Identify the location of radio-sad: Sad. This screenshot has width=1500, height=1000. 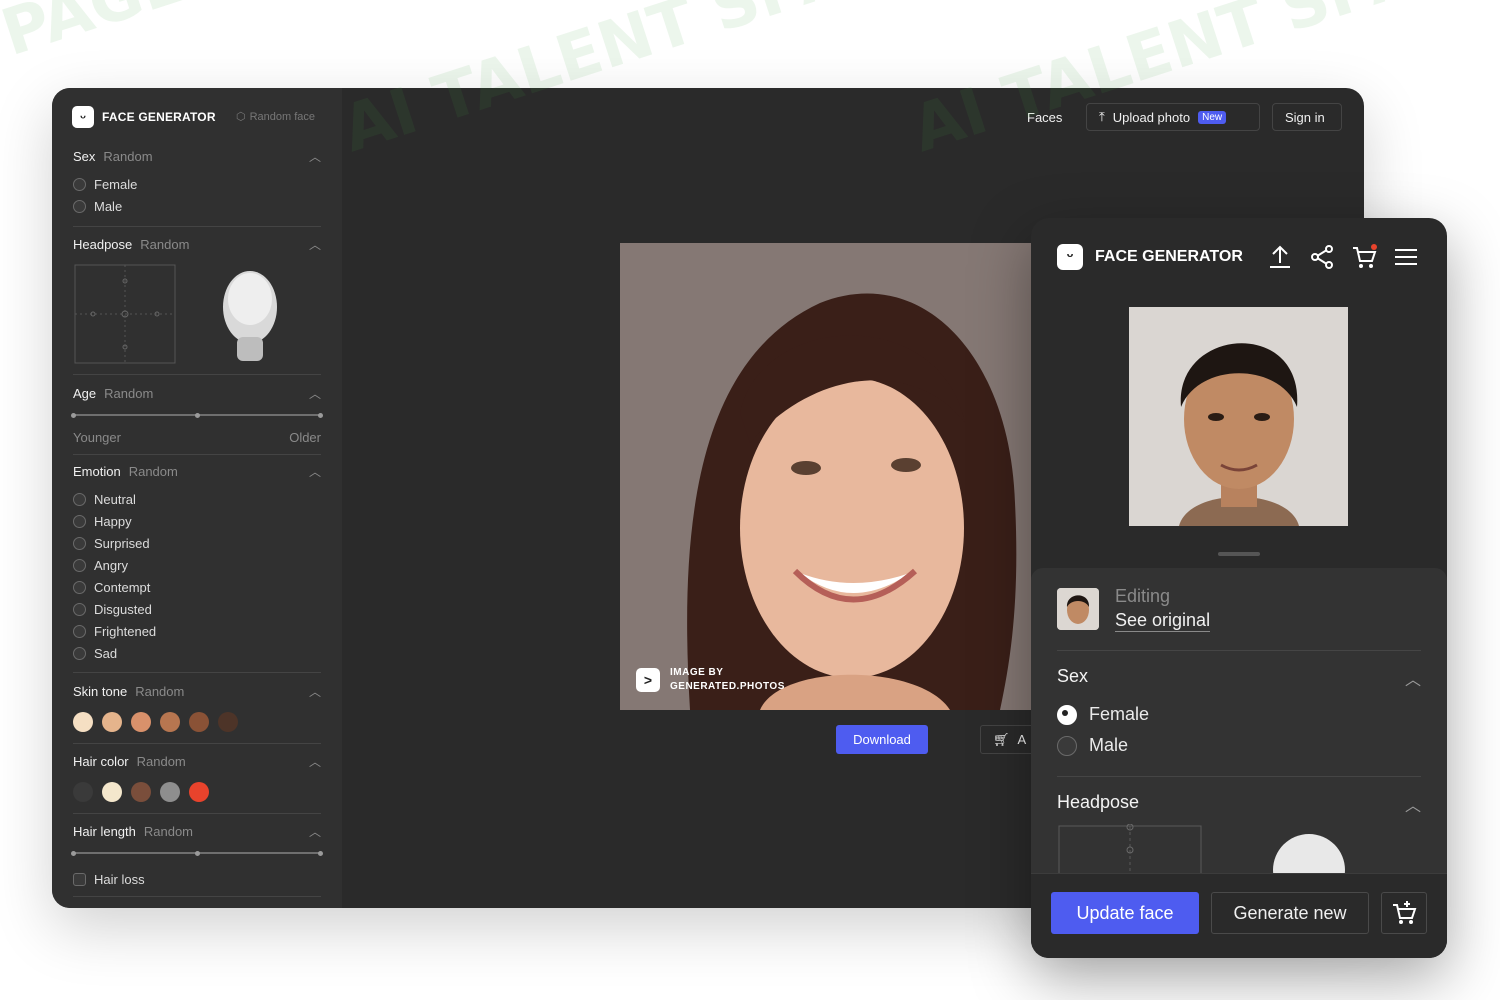
(197, 653).